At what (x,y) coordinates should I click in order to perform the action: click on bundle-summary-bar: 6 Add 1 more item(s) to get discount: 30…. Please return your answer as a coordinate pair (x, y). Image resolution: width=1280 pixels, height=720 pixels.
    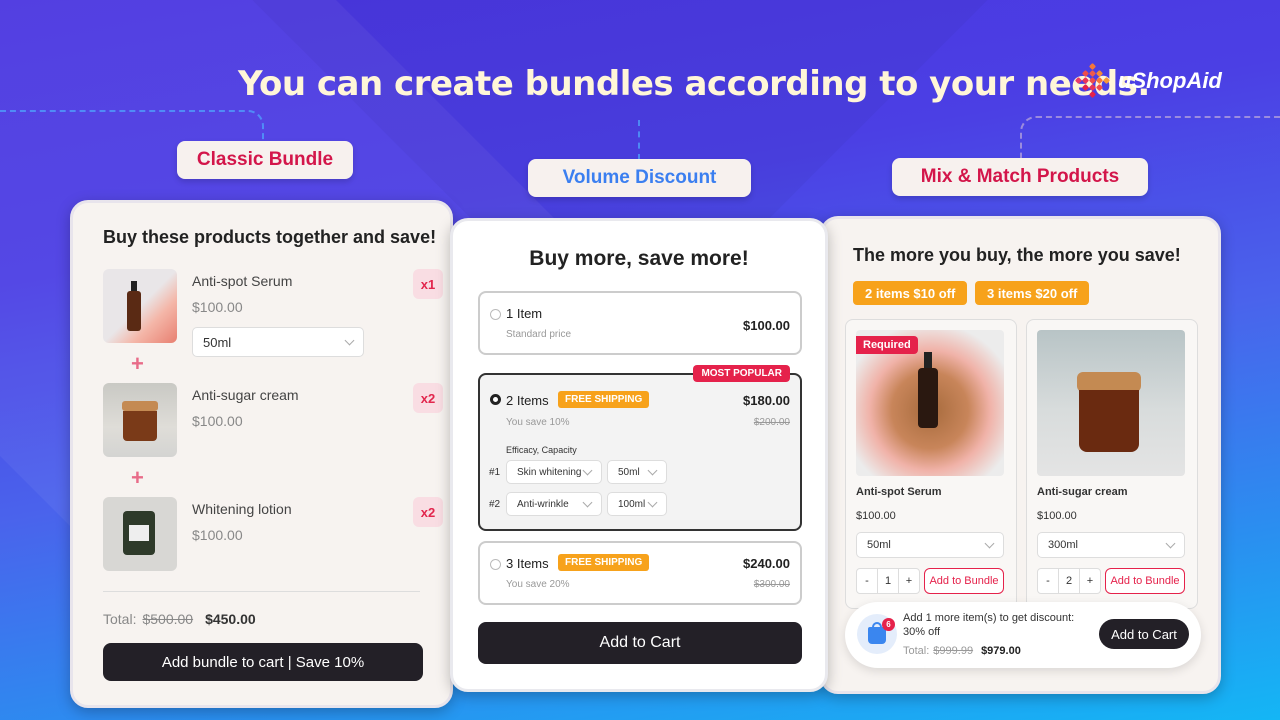
    Looking at the image, I should click on (1023, 635).